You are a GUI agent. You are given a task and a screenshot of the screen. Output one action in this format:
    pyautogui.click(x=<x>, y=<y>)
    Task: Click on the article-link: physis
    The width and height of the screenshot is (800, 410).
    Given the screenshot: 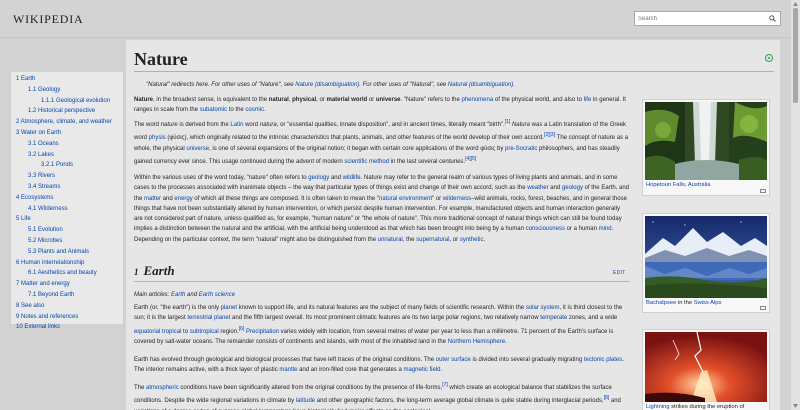 What is the action you would take?
    pyautogui.click(x=157, y=138)
    